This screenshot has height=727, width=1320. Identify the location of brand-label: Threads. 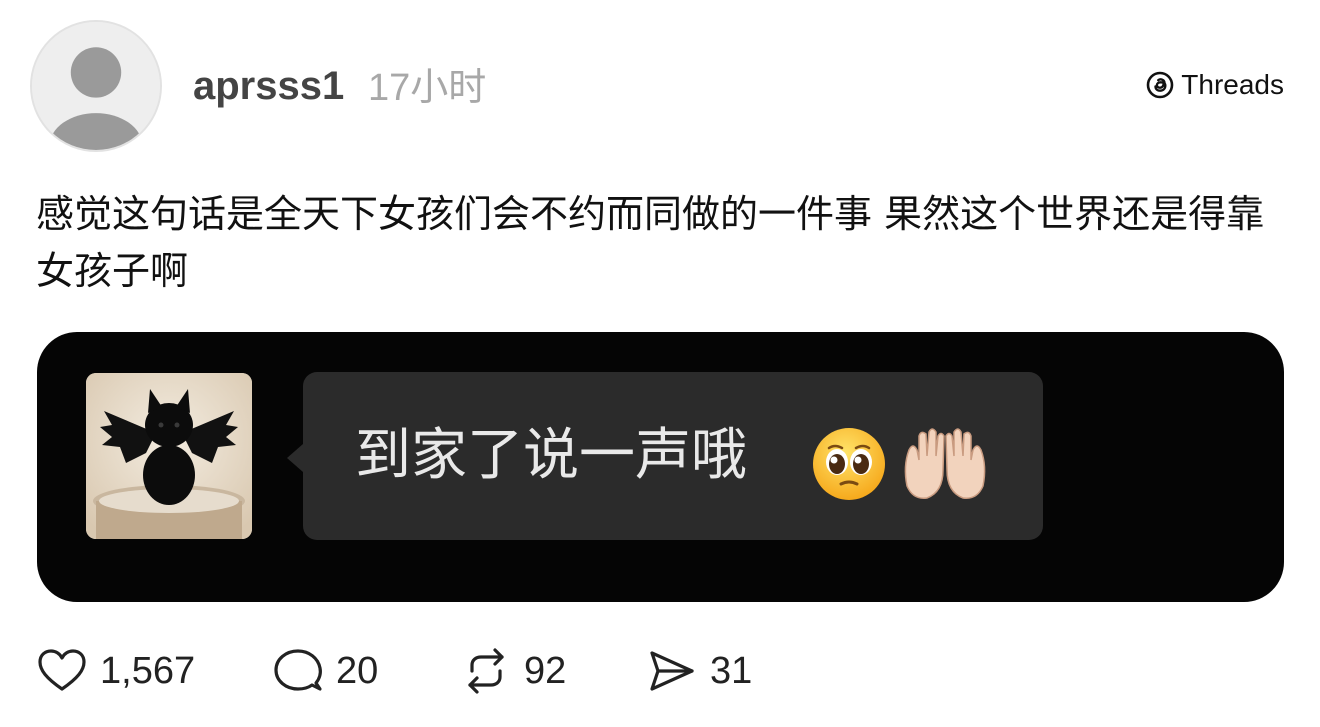
(1232, 84).